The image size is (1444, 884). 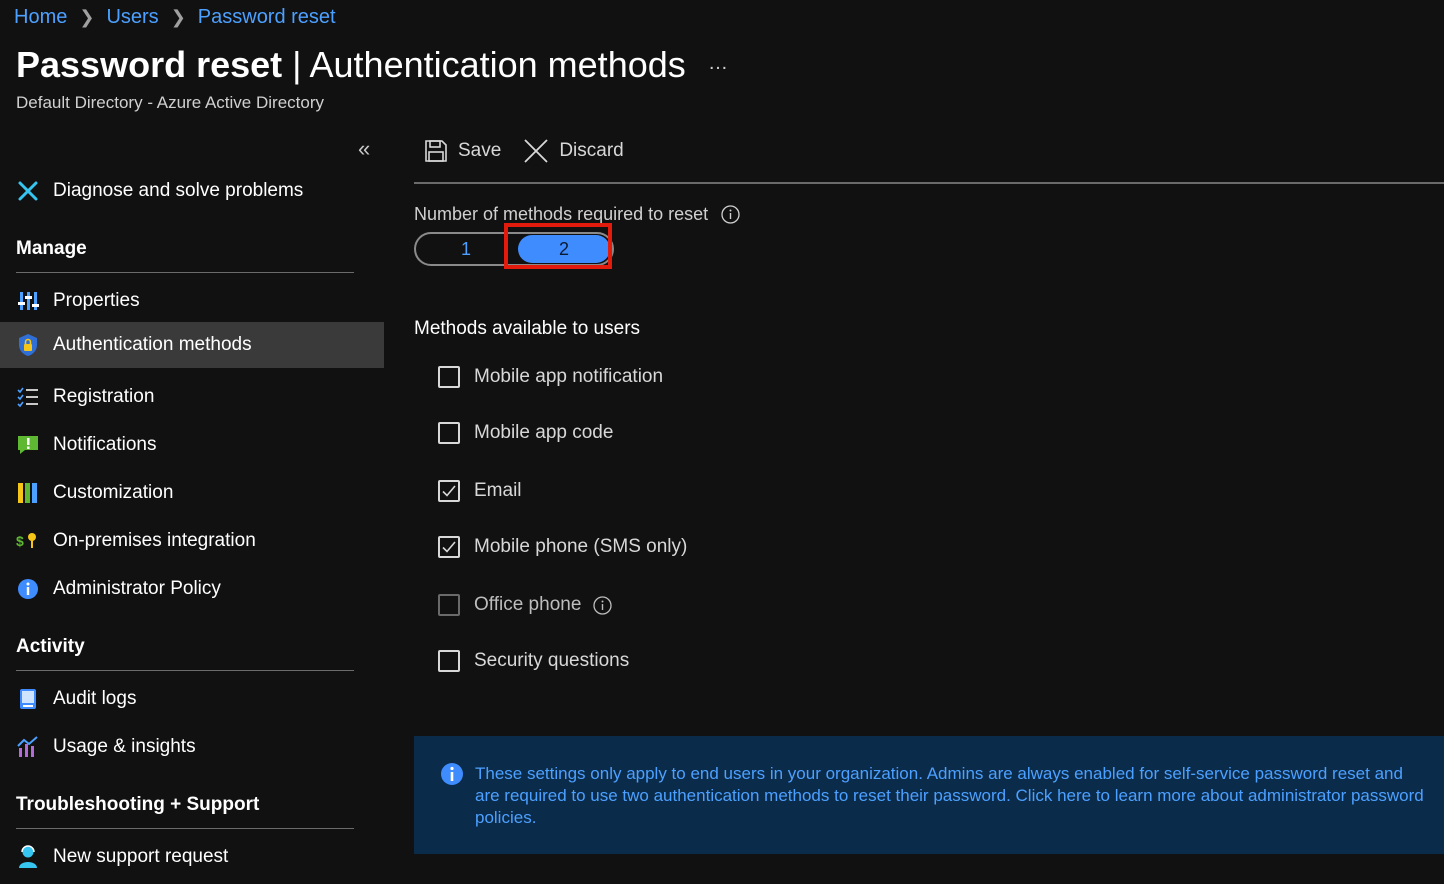 I want to click on nav-section-support: Troubleshooting + Support, so click(x=138, y=804).